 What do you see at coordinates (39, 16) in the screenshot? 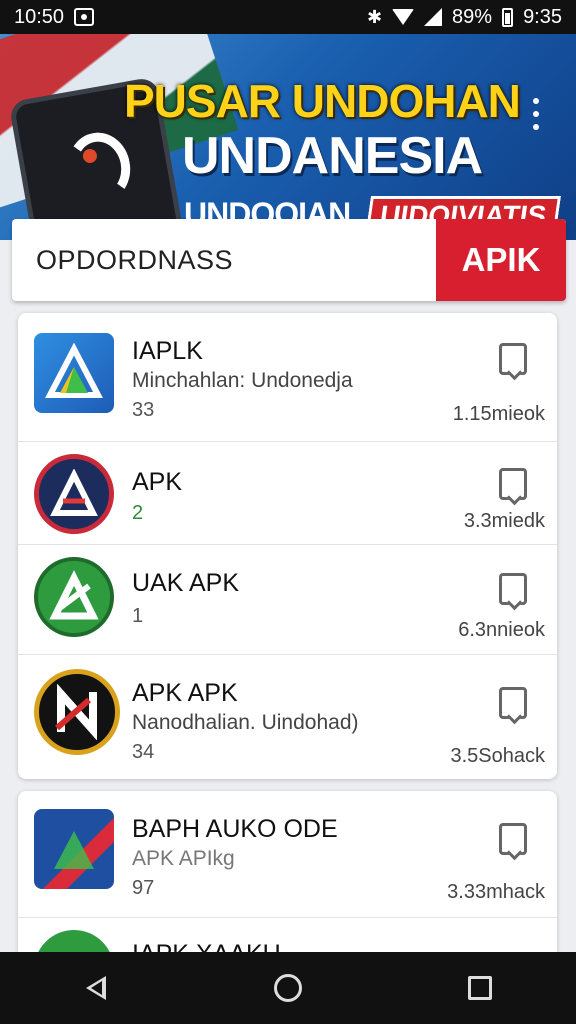
I see `status-time: 10:50` at bounding box center [39, 16].